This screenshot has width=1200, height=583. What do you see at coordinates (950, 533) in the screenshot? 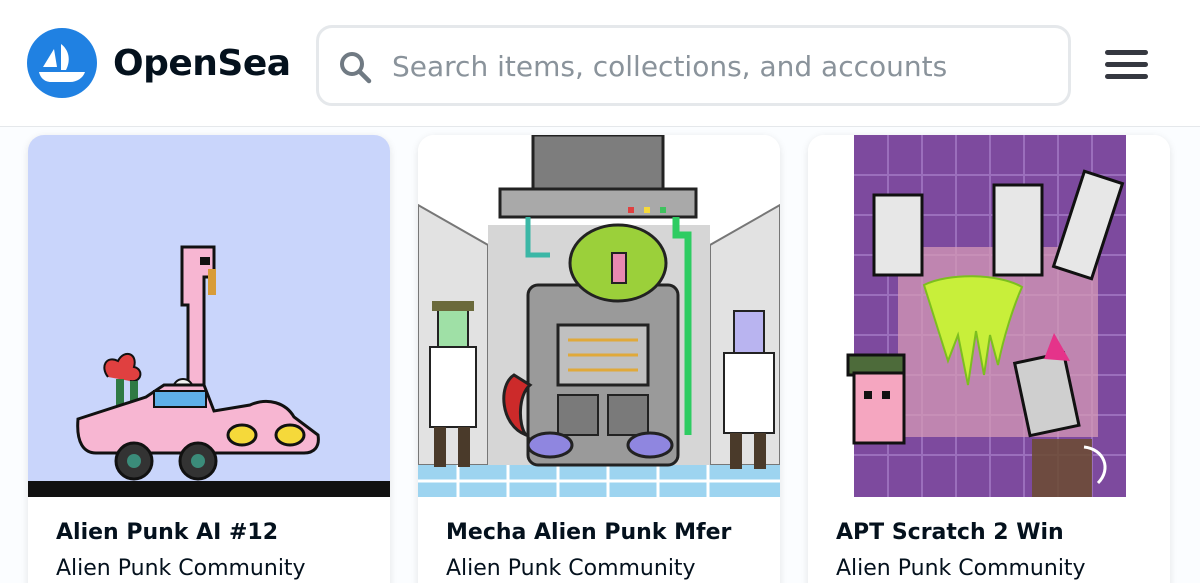
I see `nft-title: APT Scratch 2 Win` at bounding box center [950, 533].